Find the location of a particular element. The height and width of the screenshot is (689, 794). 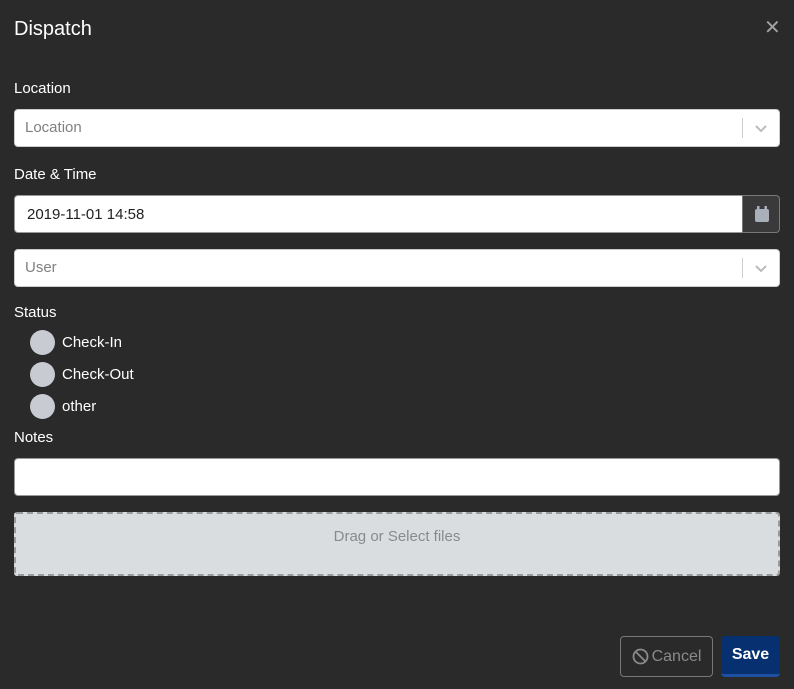

ban-icon is located at coordinates (640, 656).